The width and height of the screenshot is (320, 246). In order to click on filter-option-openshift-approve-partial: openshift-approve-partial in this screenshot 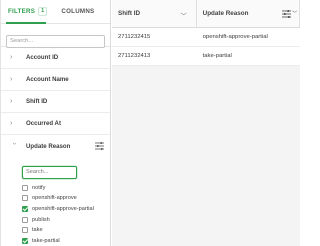, I will do `click(60, 209)`.